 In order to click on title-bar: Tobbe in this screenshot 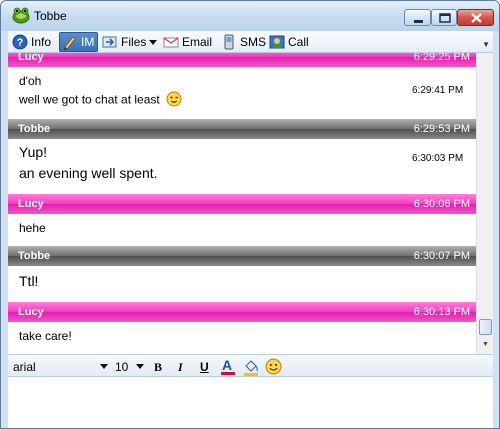, I will do `click(250, 16)`.